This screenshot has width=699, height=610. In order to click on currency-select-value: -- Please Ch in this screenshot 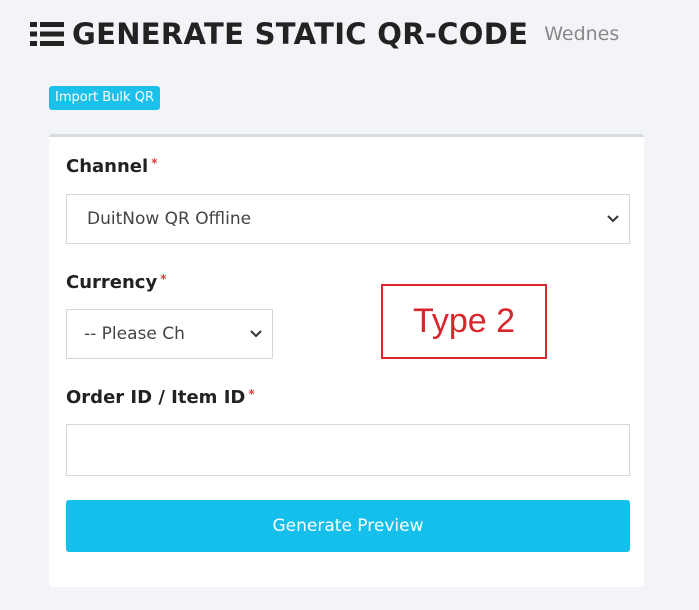, I will do `click(134, 334)`.